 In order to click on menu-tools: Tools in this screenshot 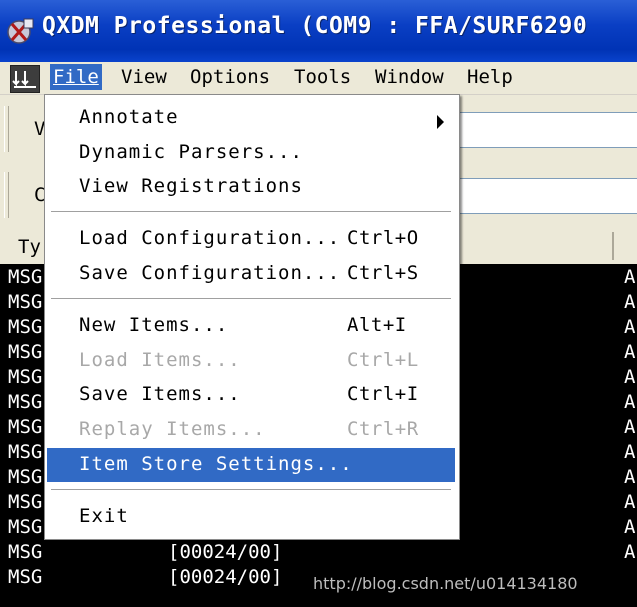, I will do `click(322, 77)`.